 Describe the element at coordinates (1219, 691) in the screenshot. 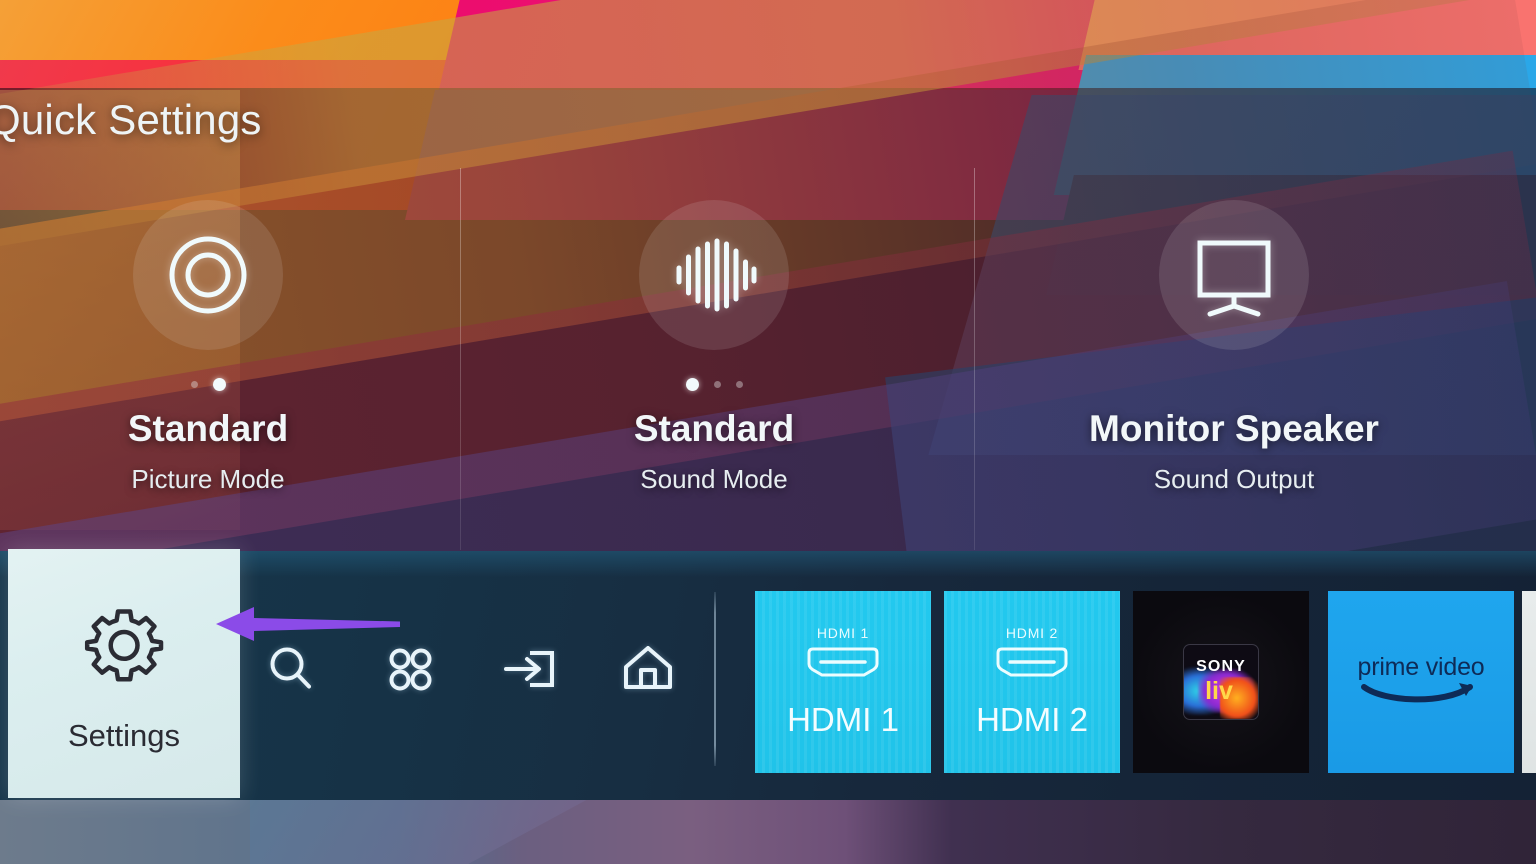

I see `liv-wordmark: liv` at that location.